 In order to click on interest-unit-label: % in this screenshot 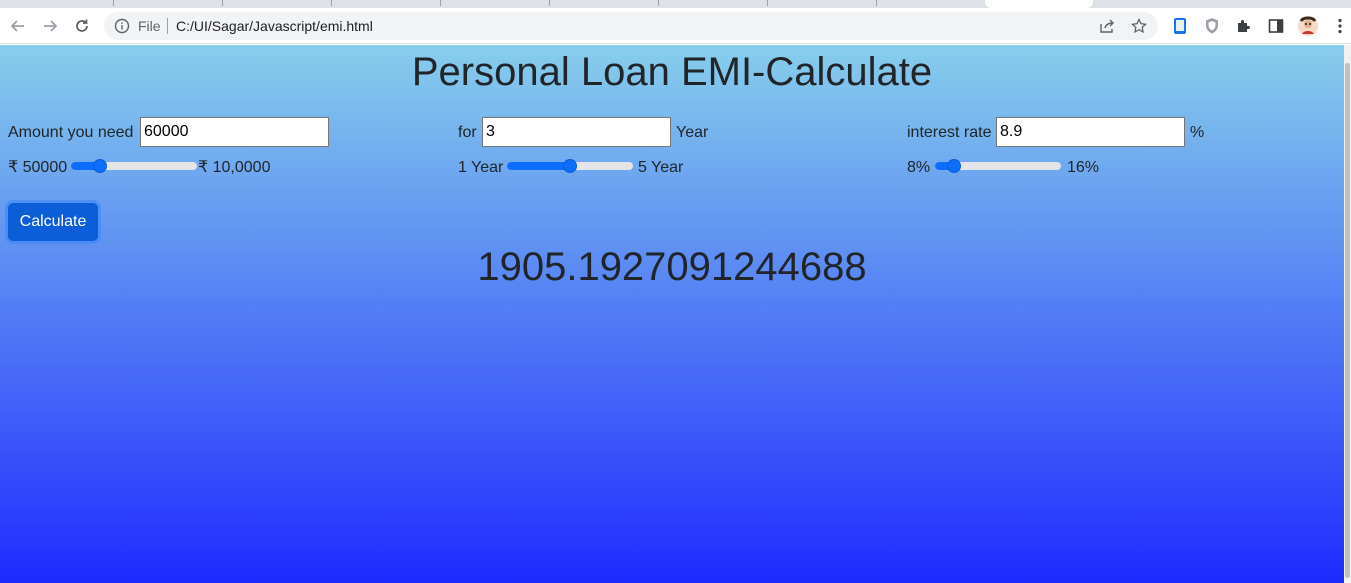, I will do `click(1197, 132)`.